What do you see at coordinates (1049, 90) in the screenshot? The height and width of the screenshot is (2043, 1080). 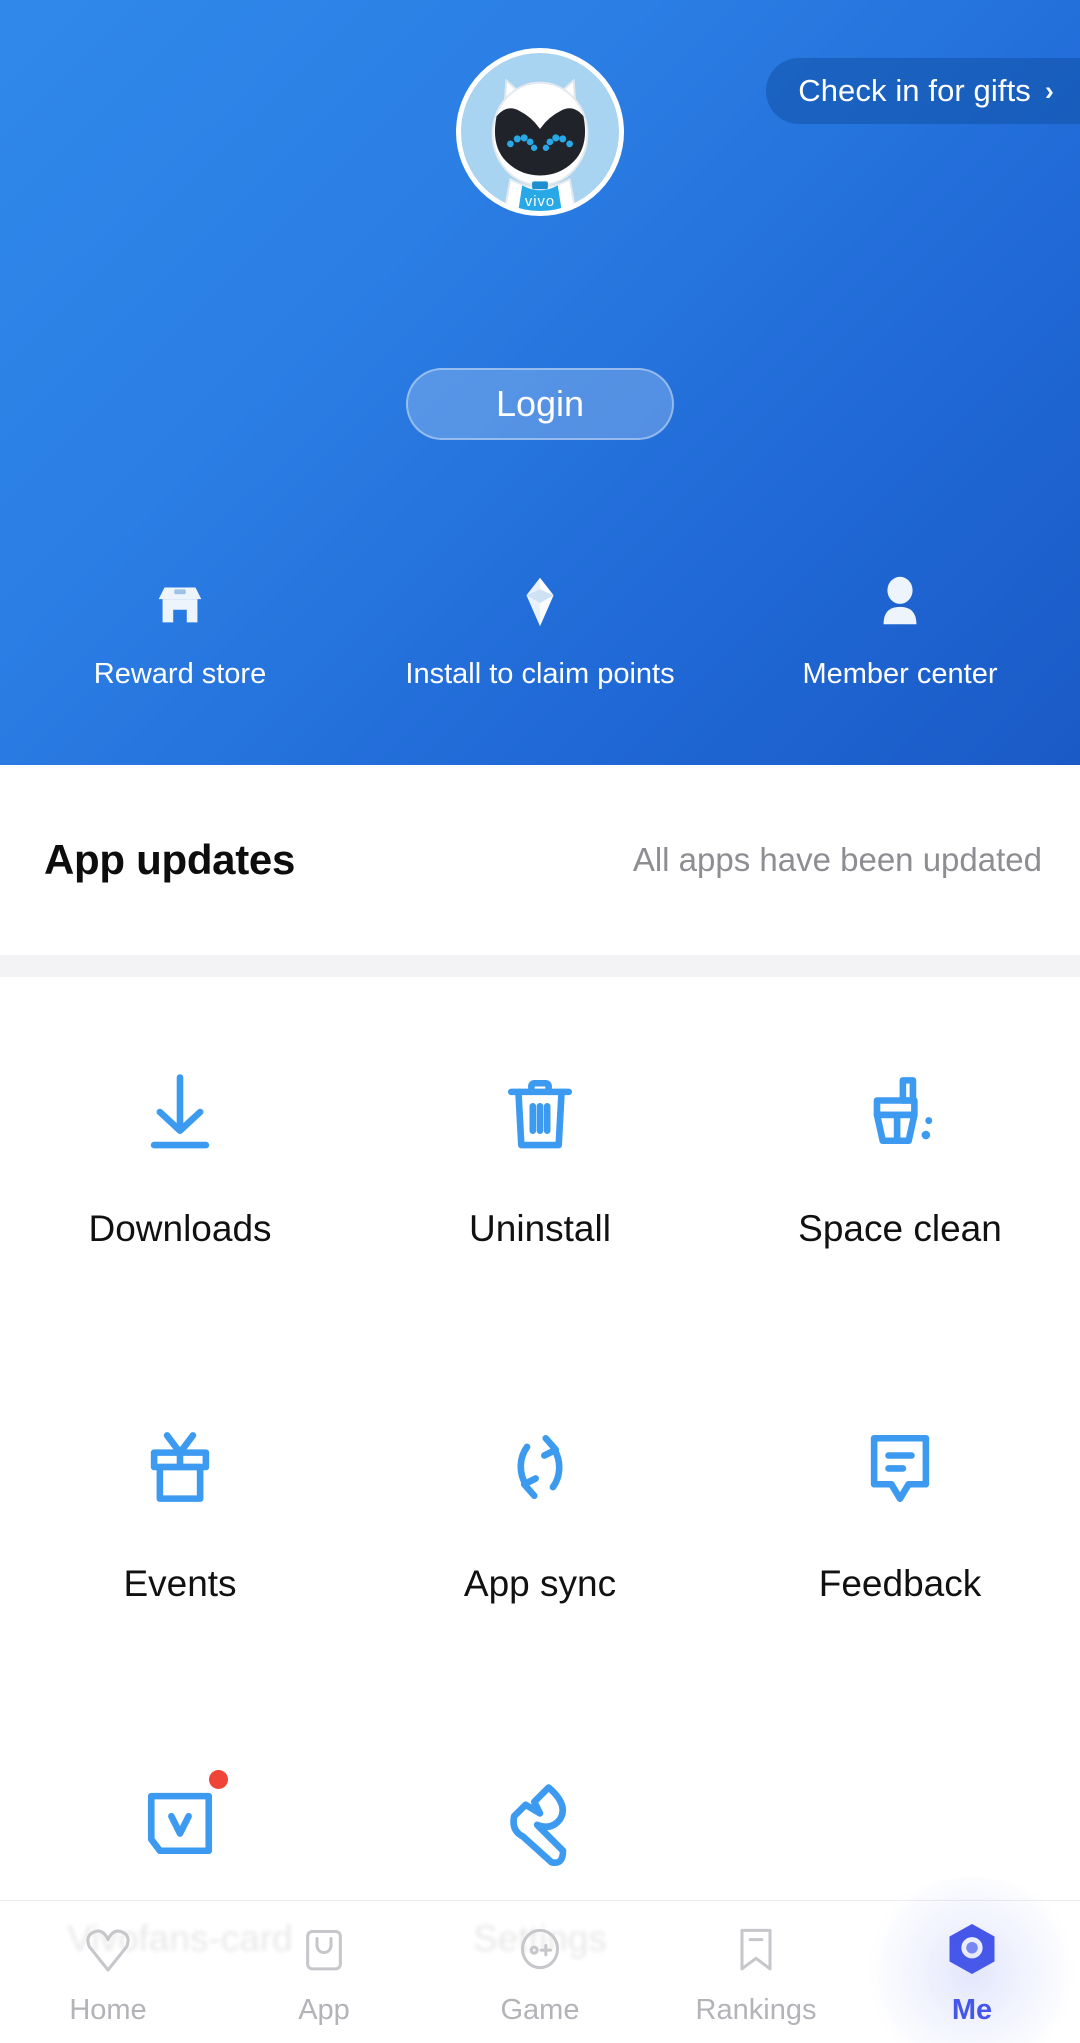 I see `chevron-right-icon: ›` at bounding box center [1049, 90].